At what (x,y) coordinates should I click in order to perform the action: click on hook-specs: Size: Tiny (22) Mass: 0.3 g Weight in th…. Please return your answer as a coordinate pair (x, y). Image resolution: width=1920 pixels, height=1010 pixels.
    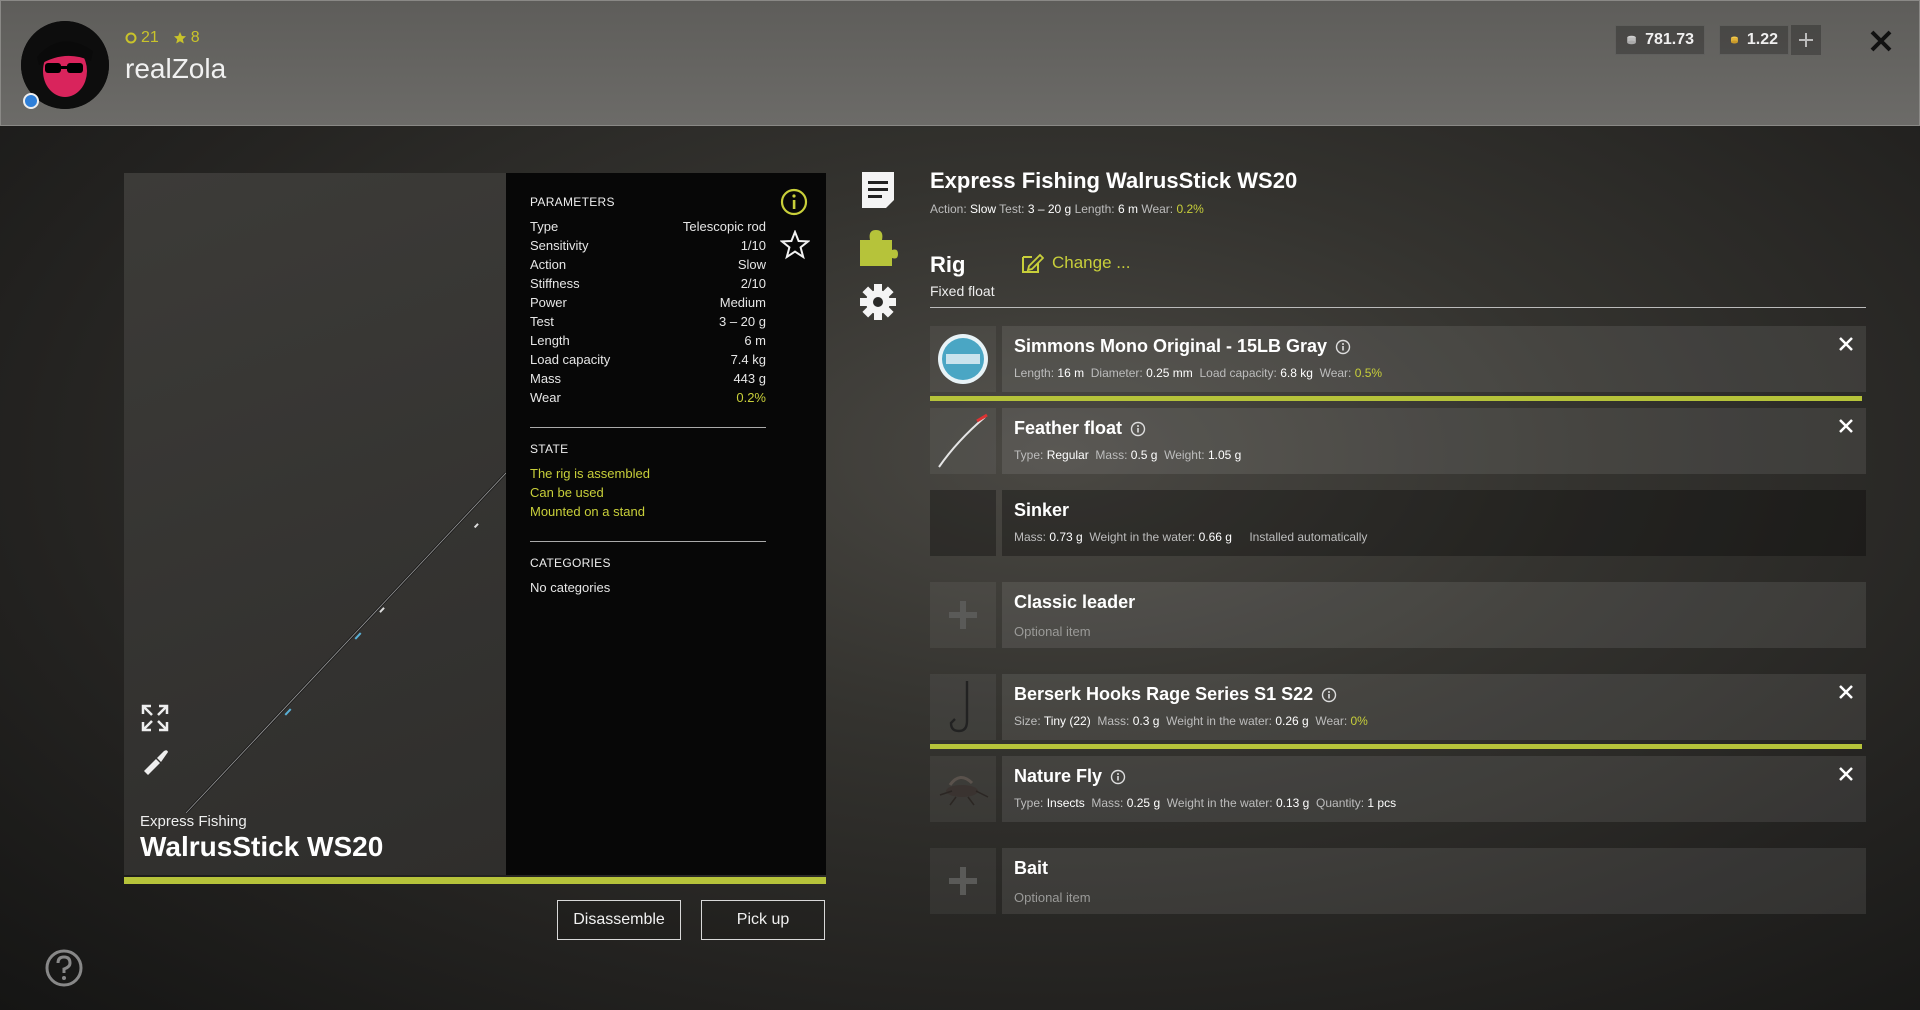
    Looking at the image, I should click on (1191, 721).